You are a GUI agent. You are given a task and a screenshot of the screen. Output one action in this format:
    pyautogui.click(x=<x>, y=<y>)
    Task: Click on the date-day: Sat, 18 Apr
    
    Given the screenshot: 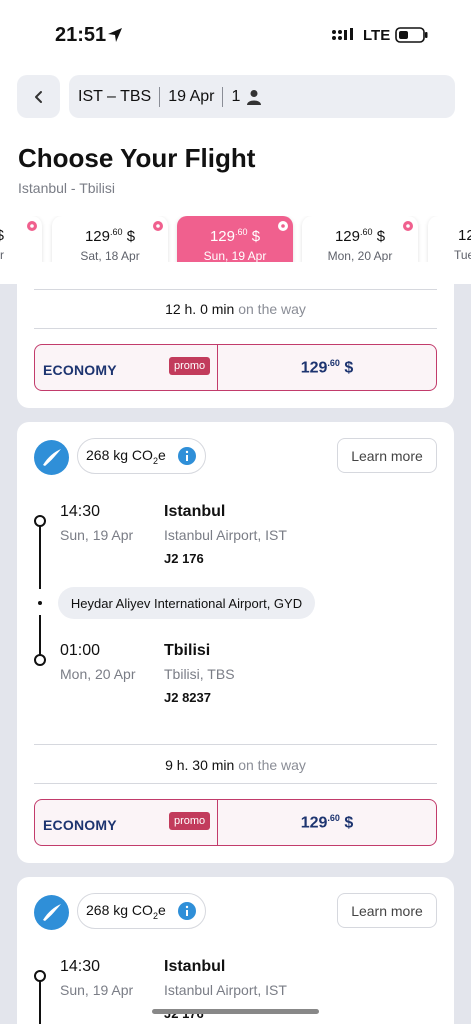 What is the action you would take?
    pyautogui.click(x=110, y=256)
    